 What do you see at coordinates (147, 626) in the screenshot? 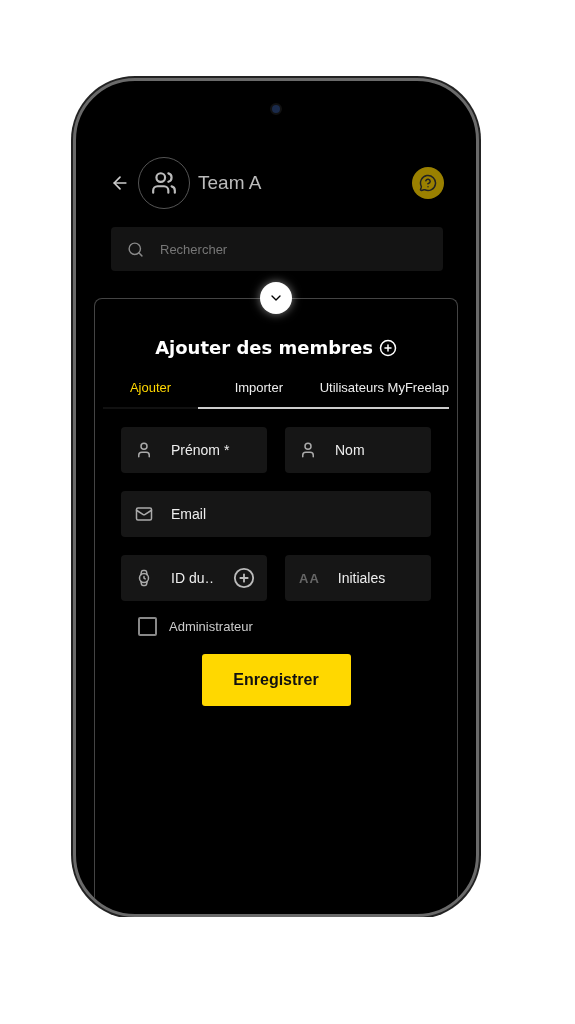
I see `checkbox` at bounding box center [147, 626].